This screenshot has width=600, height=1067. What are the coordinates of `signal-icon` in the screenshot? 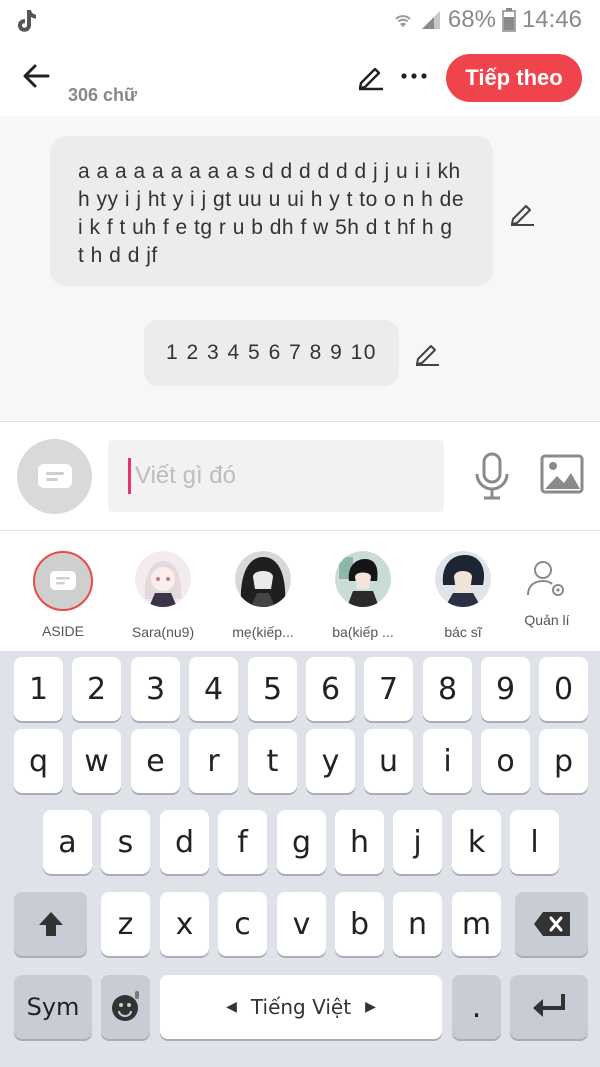 It's located at (430, 20).